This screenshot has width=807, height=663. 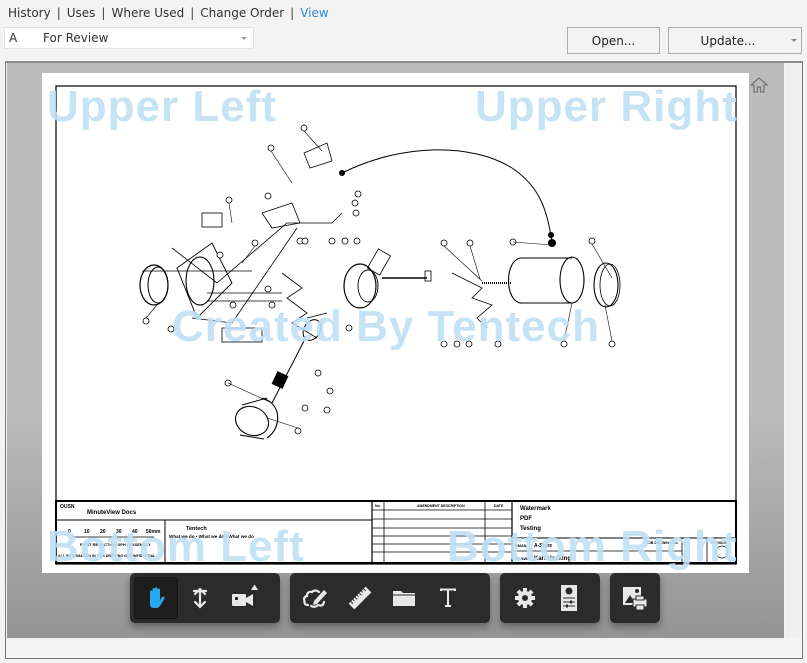 What do you see at coordinates (314, 13) in the screenshot?
I see `nav-link-view: View` at bounding box center [314, 13].